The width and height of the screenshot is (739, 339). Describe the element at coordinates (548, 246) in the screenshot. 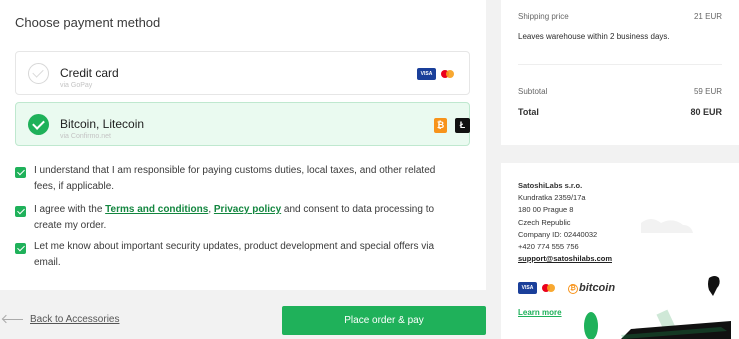

I see `company-phone: +420 774 555 756` at that location.